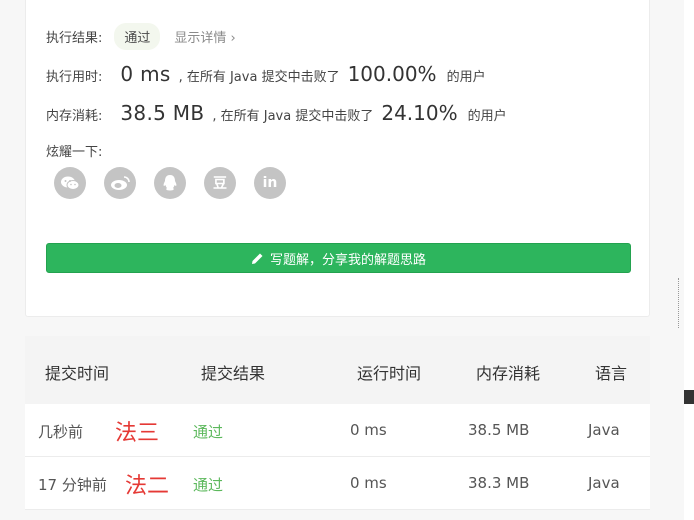  Describe the element at coordinates (162, 113) in the screenshot. I see `memory-value: 38.5 MB` at that location.